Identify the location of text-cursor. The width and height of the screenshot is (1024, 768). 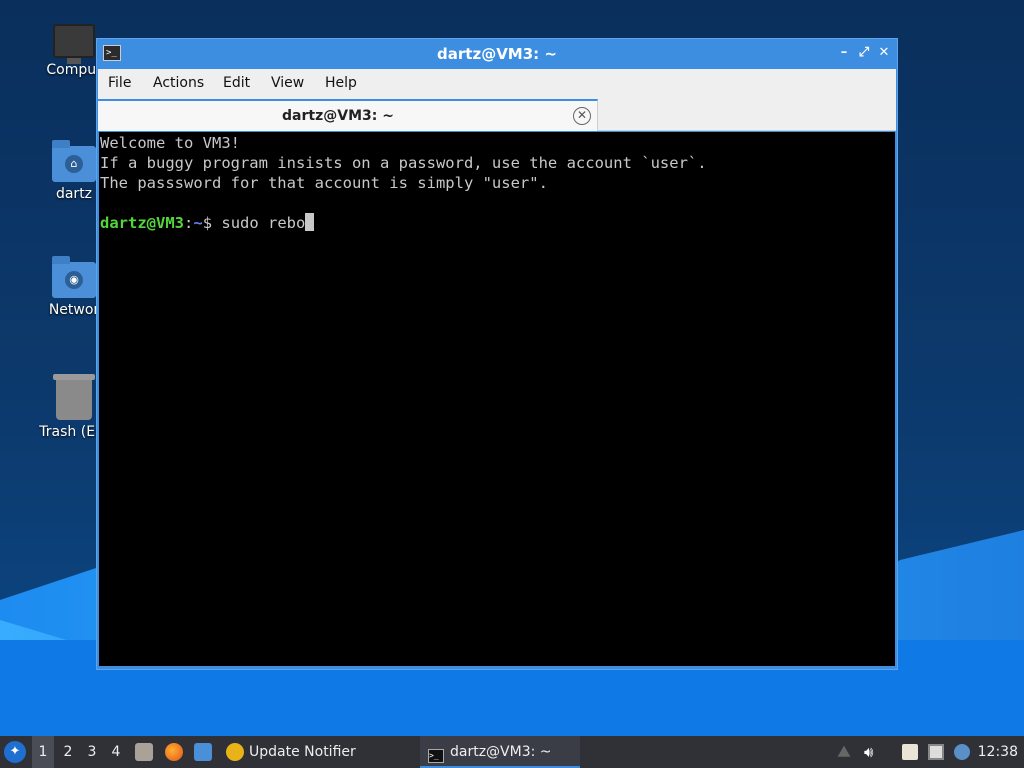
(310, 222).